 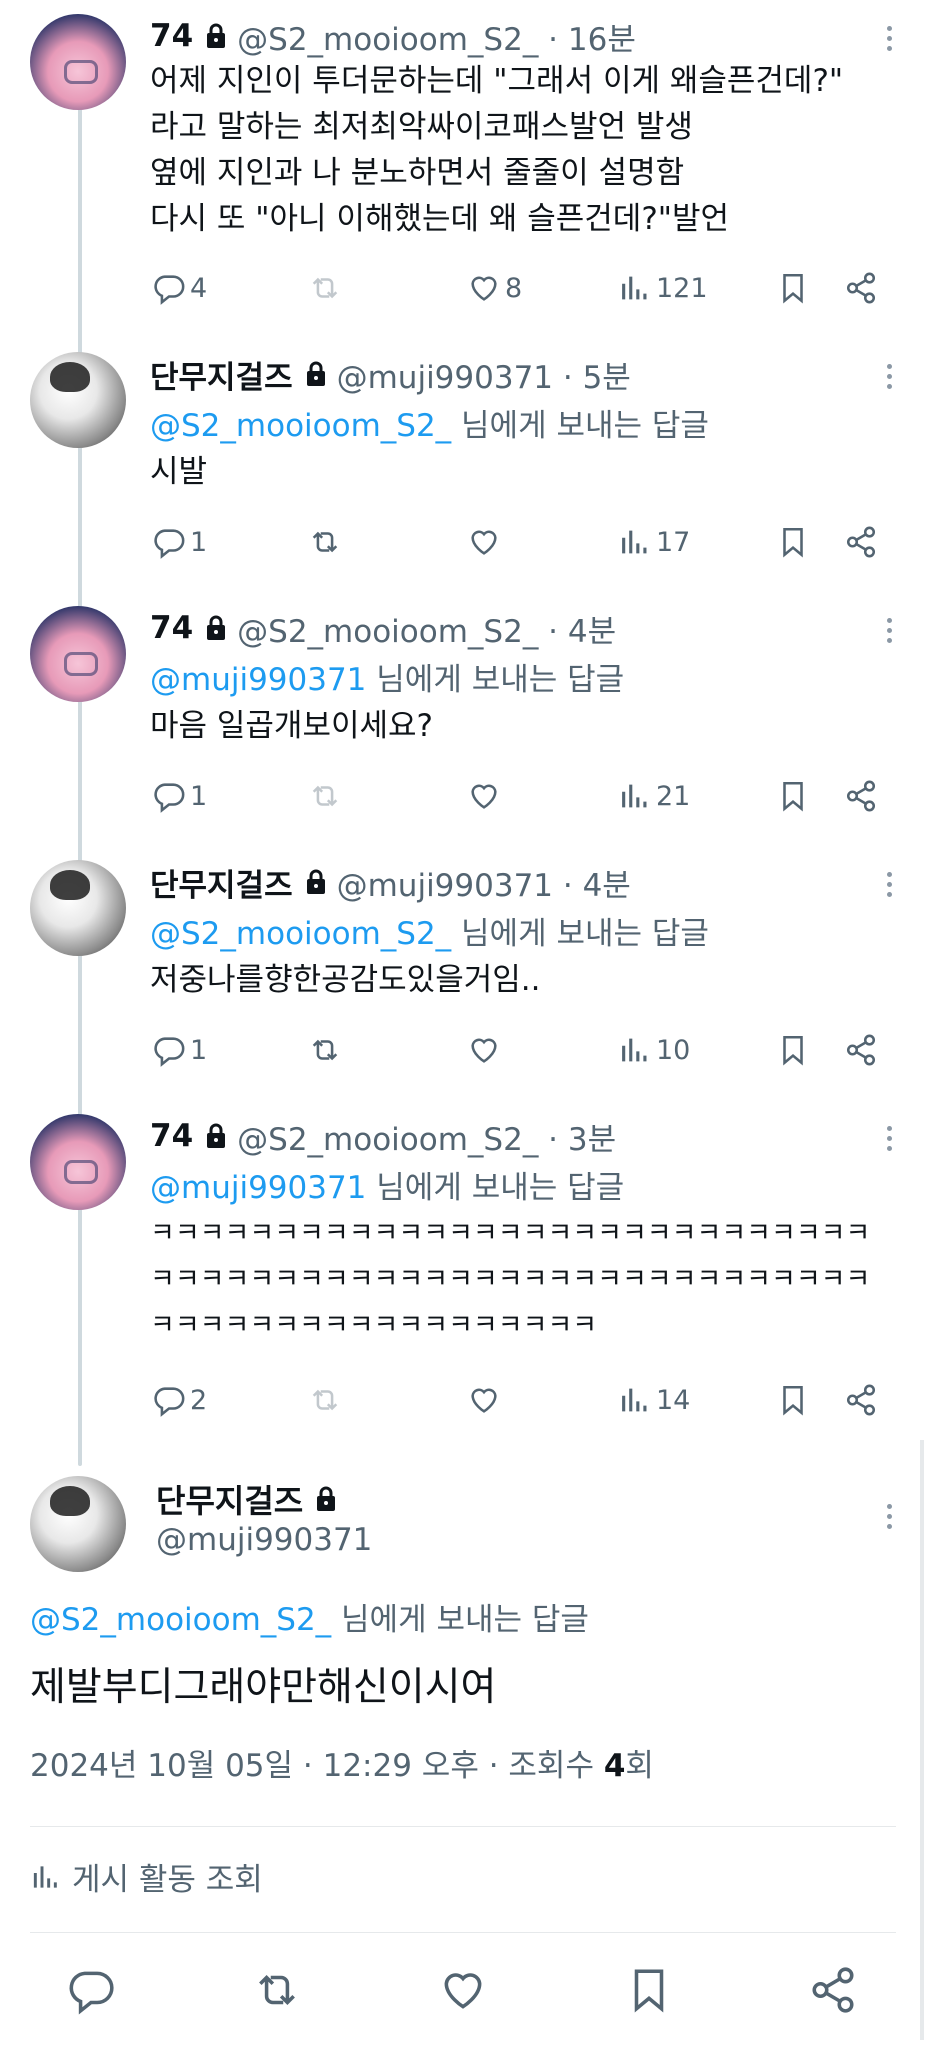 What do you see at coordinates (614, 1766) in the screenshot?
I see `view-count: 4` at bounding box center [614, 1766].